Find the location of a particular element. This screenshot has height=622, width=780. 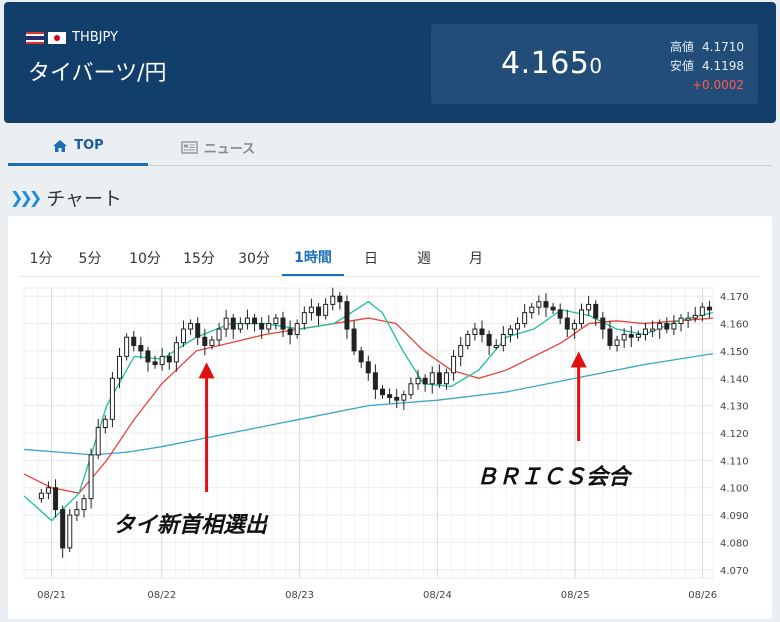

currency-pair-code: THBJPY is located at coordinates (72, 37).